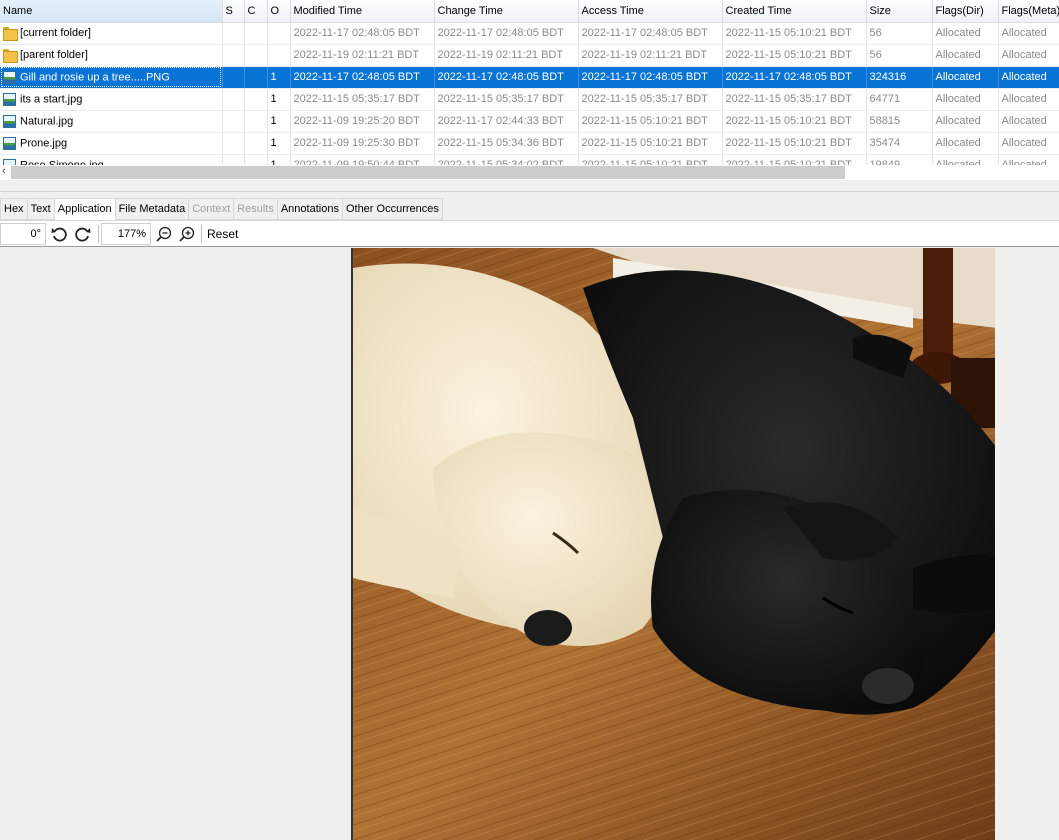 The height and width of the screenshot is (840, 1059). What do you see at coordinates (506, 99) in the screenshot?
I see `change-time-cell: 2022-11-15 05:35:17 BDT` at bounding box center [506, 99].